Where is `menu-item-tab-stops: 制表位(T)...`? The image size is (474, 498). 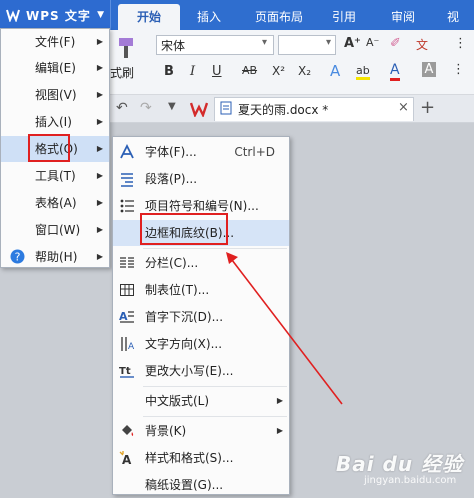 menu-item-tab-stops: 制表位(T)... is located at coordinates (201, 290).